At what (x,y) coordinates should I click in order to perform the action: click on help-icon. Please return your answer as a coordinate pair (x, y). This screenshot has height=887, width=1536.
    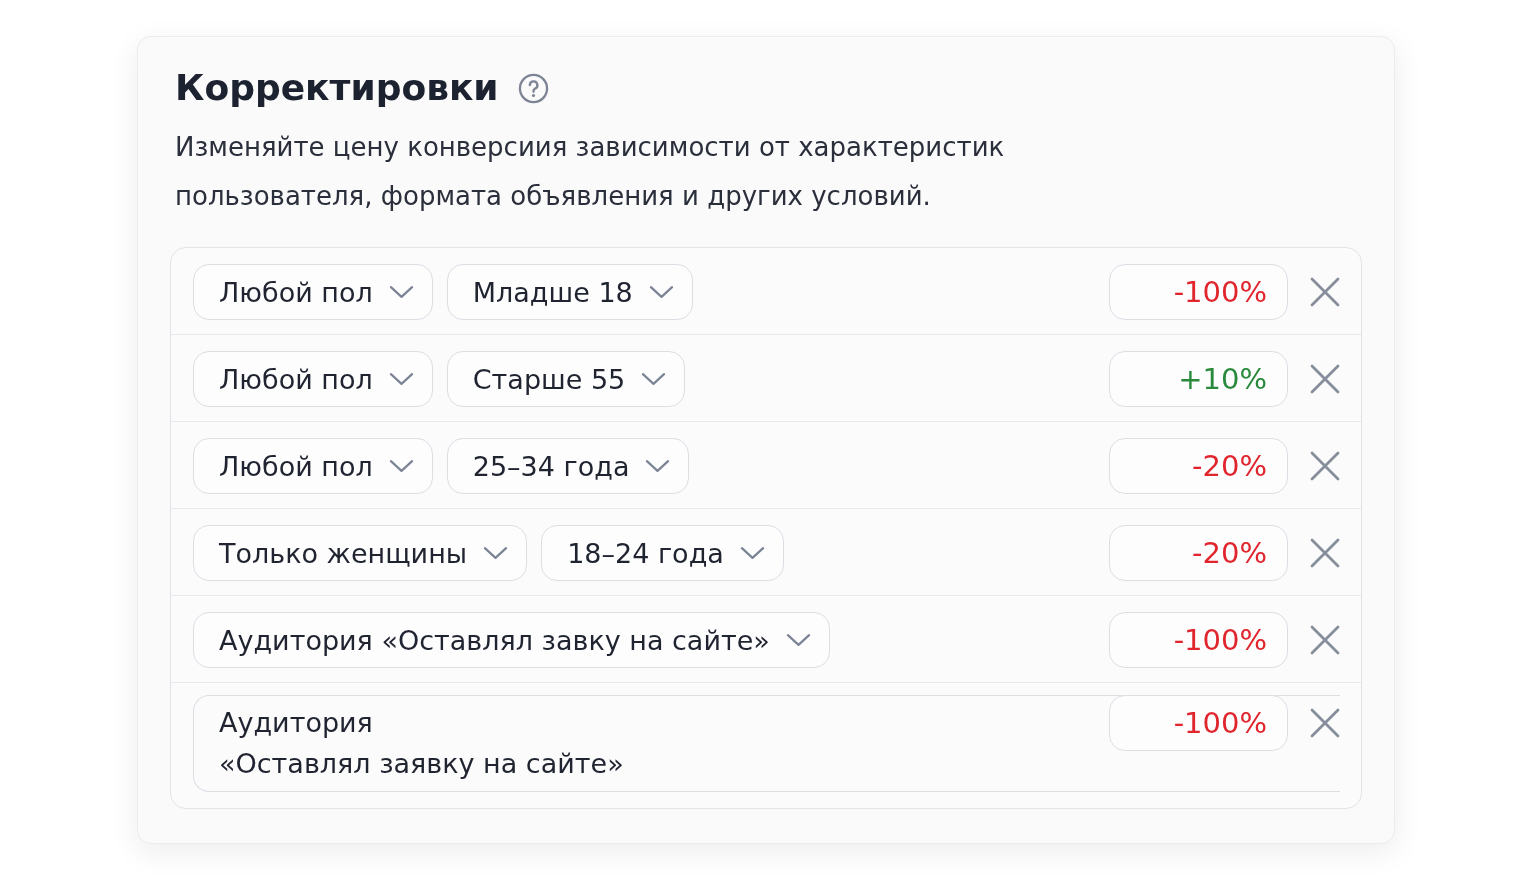
    Looking at the image, I should click on (533, 88).